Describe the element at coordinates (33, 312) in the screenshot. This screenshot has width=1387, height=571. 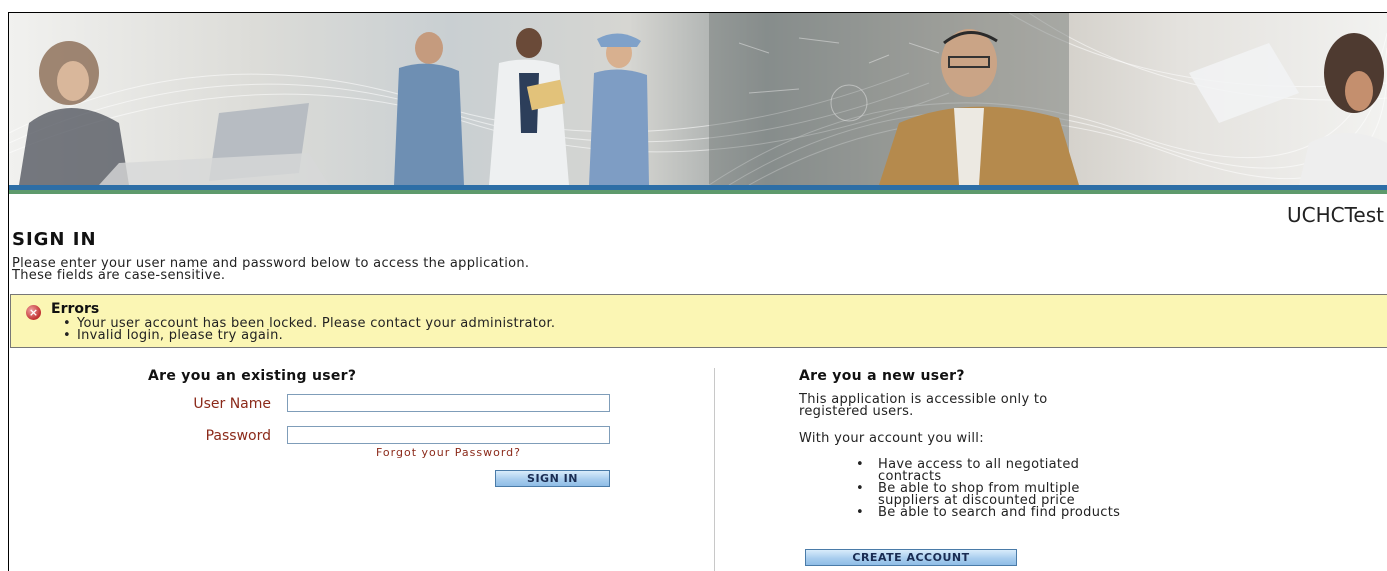
I see `error-icon: ×` at that location.